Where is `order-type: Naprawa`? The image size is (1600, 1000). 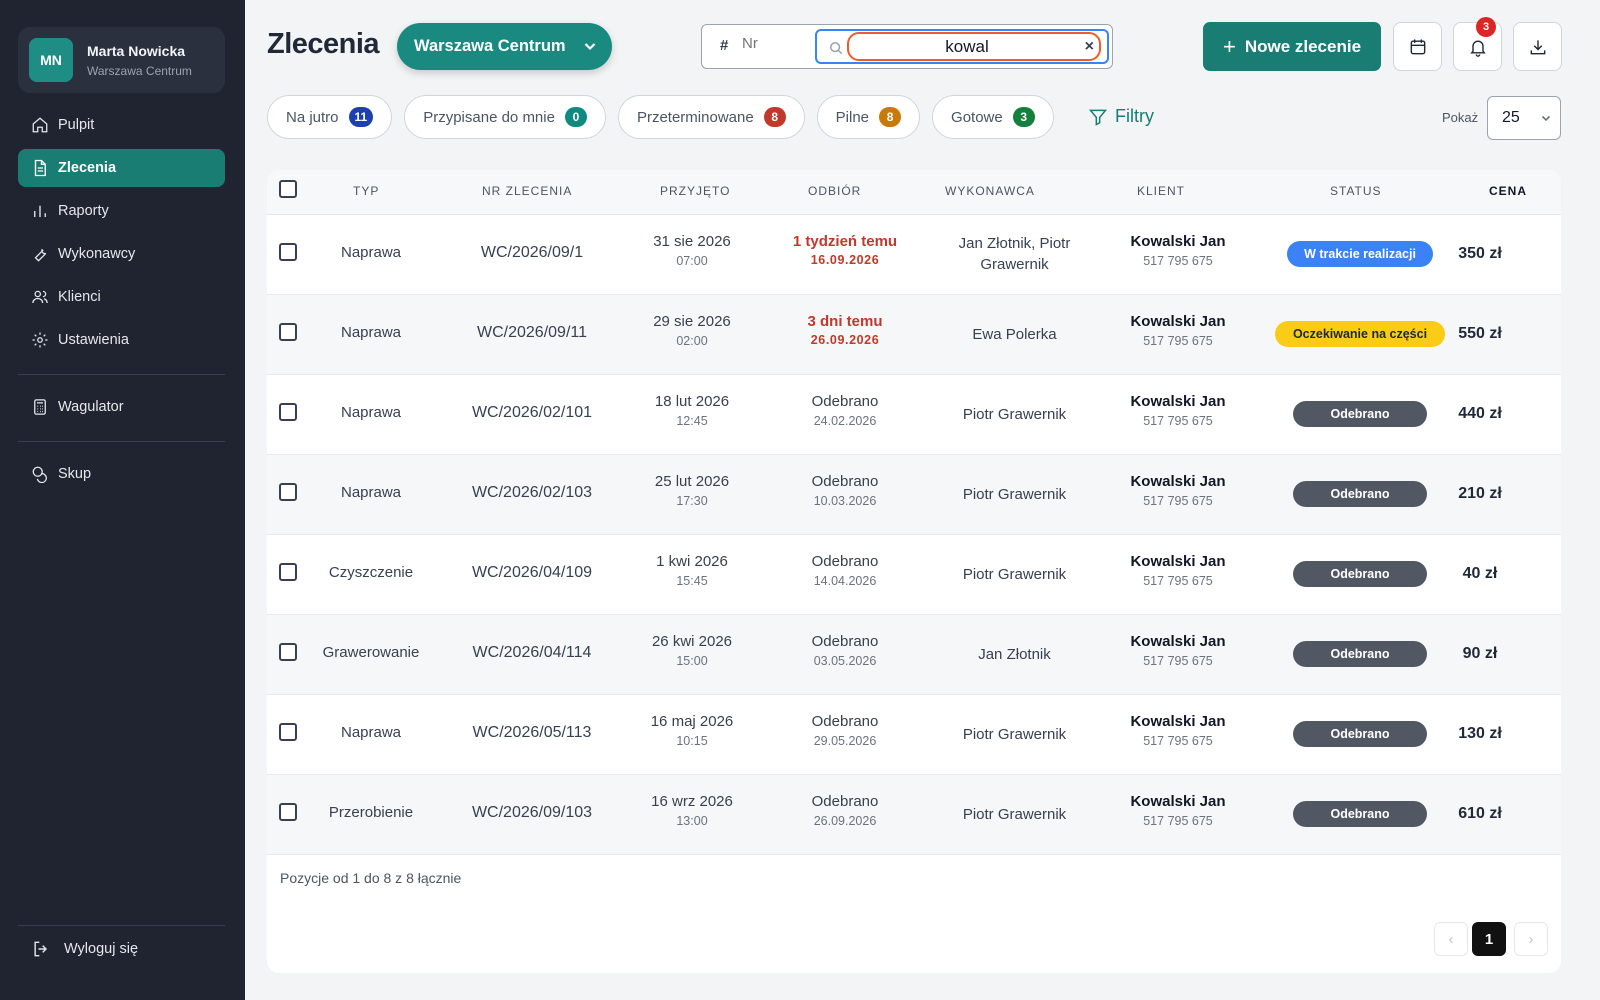
order-type: Naprawa is located at coordinates (371, 412).